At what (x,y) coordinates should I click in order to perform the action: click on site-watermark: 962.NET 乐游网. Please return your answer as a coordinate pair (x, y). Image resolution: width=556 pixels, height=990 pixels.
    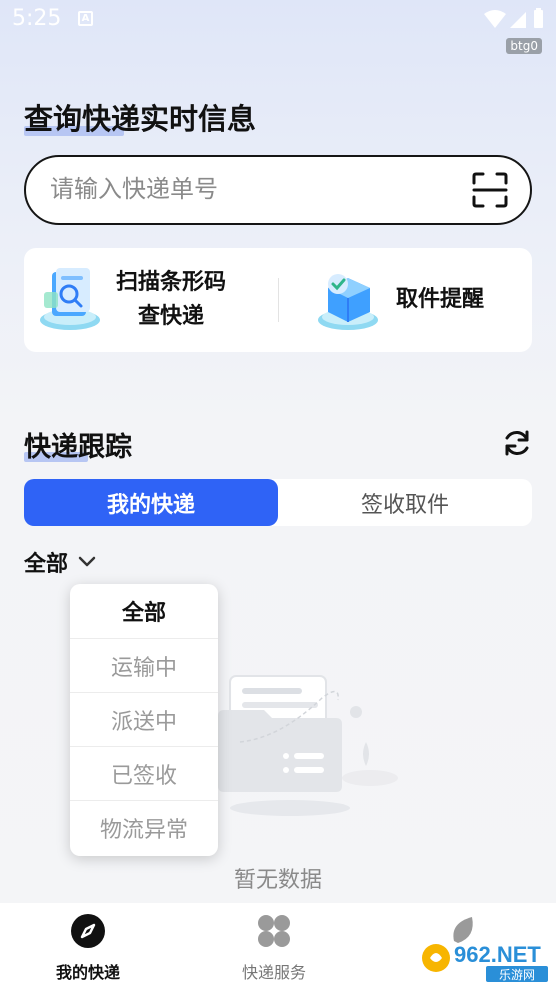
    Looking at the image, I should click on (485, 962).